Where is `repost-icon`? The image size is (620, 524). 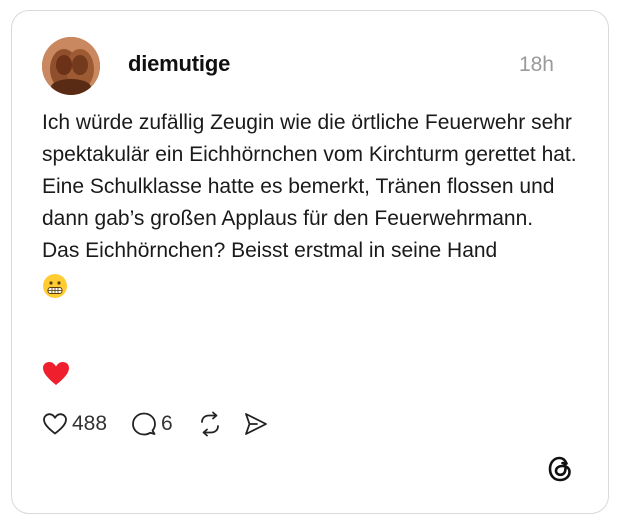 repost-icon is located at coordinates (209, 424).